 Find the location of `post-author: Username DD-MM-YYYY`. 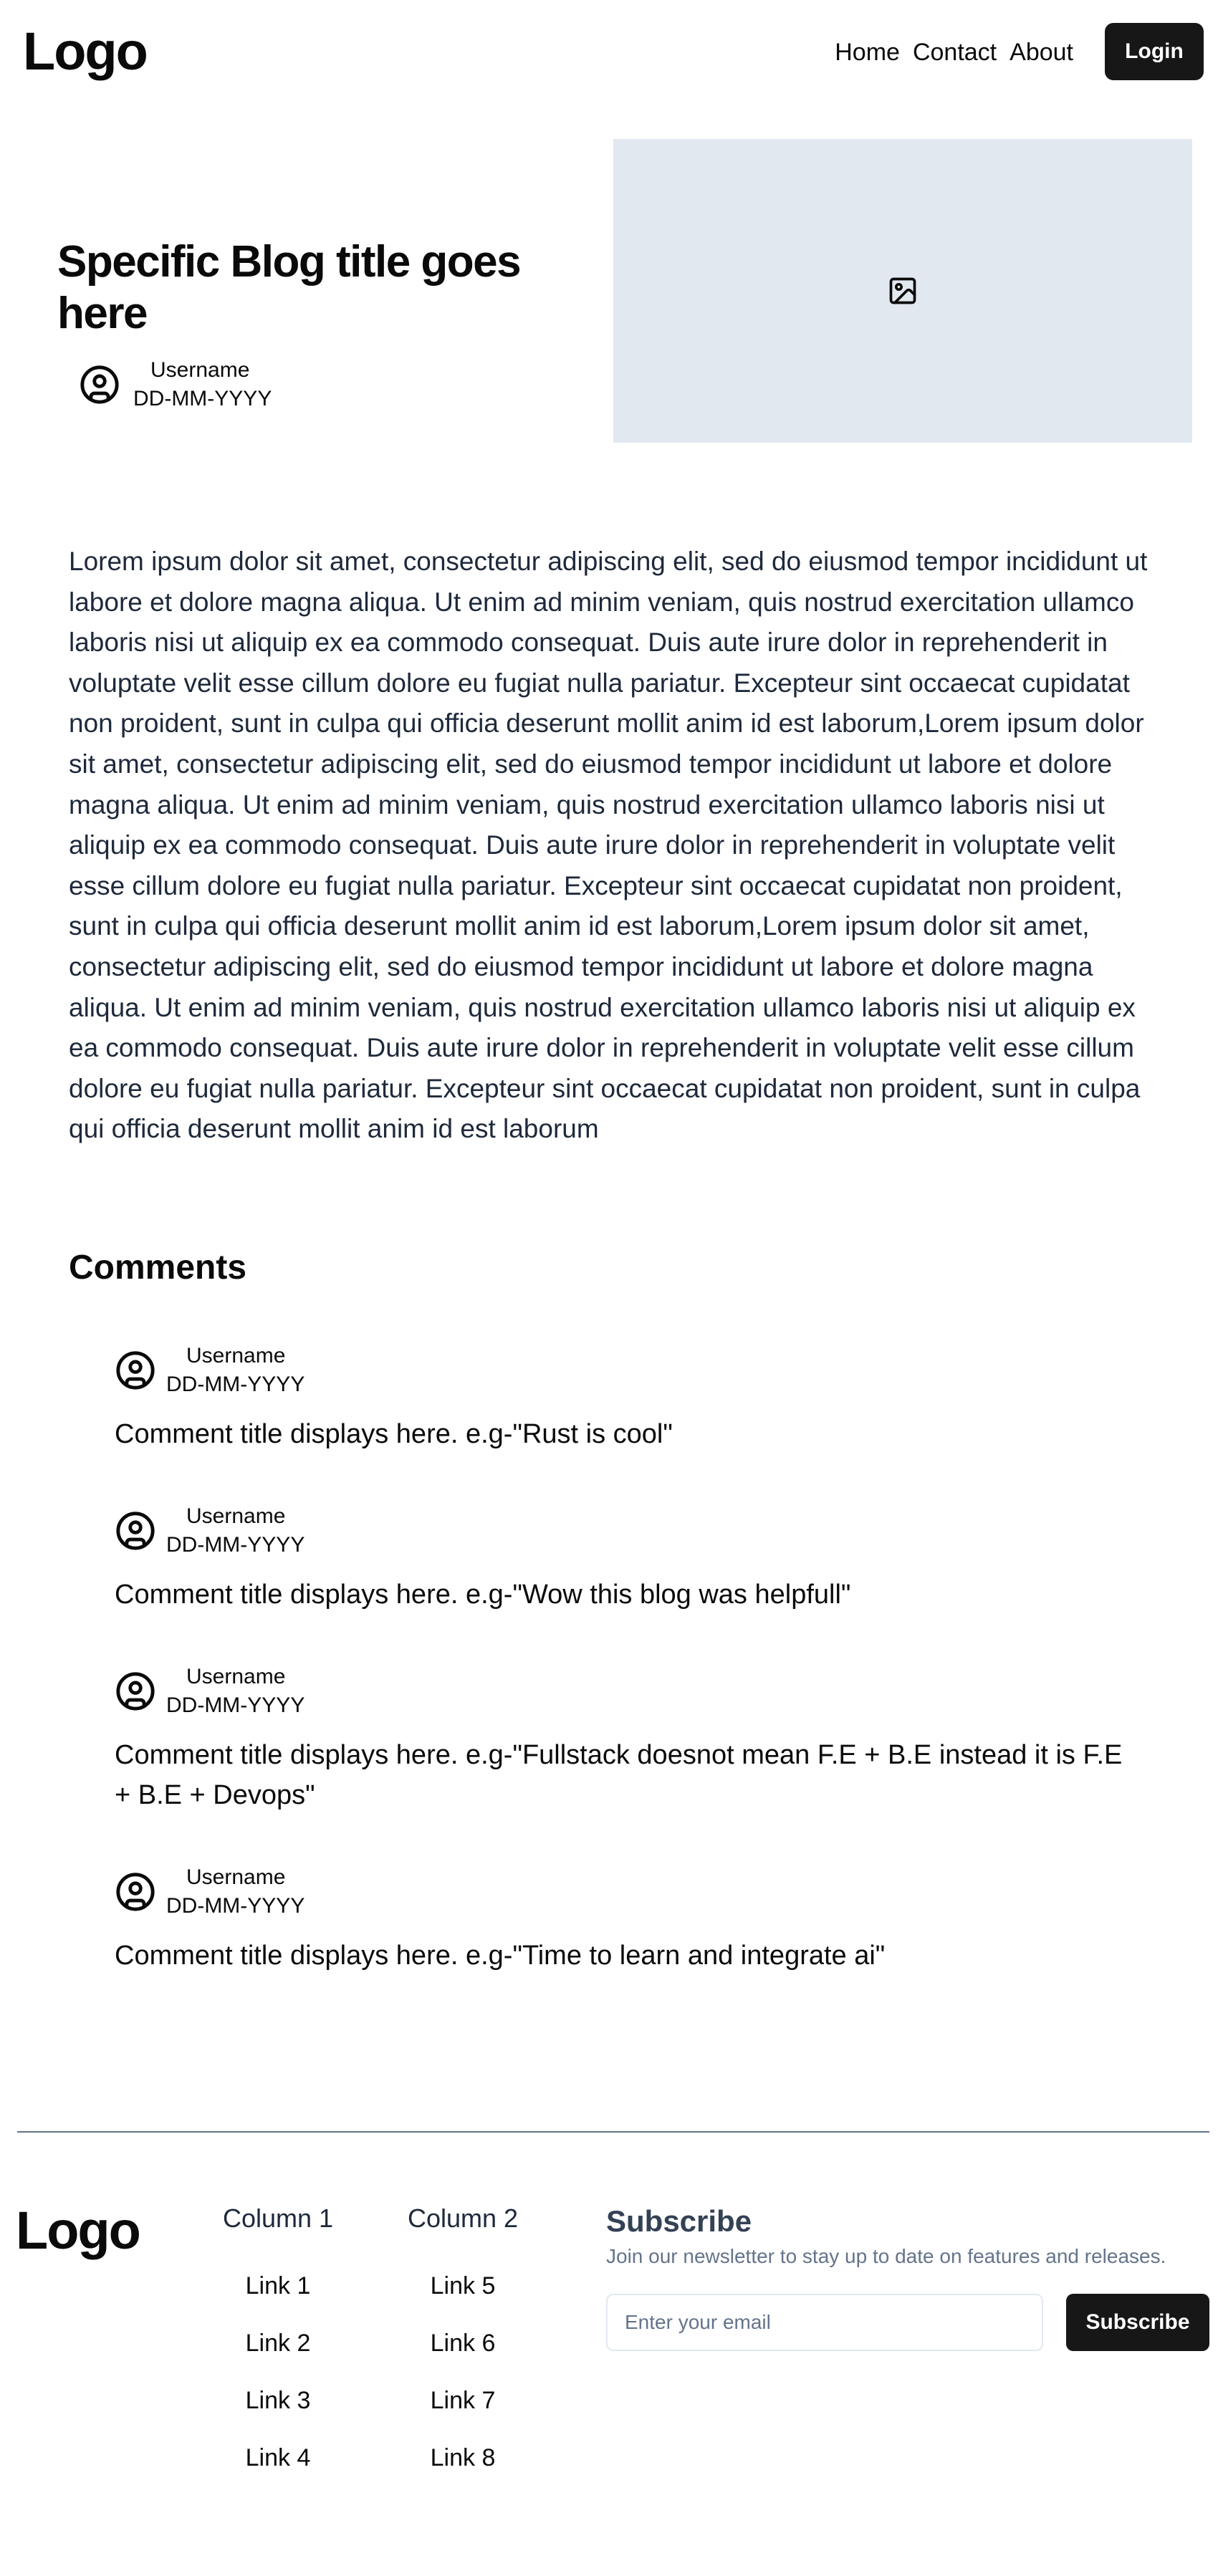

post-author: Username DD-MM-YYYY is located at coordinates (193, 385).